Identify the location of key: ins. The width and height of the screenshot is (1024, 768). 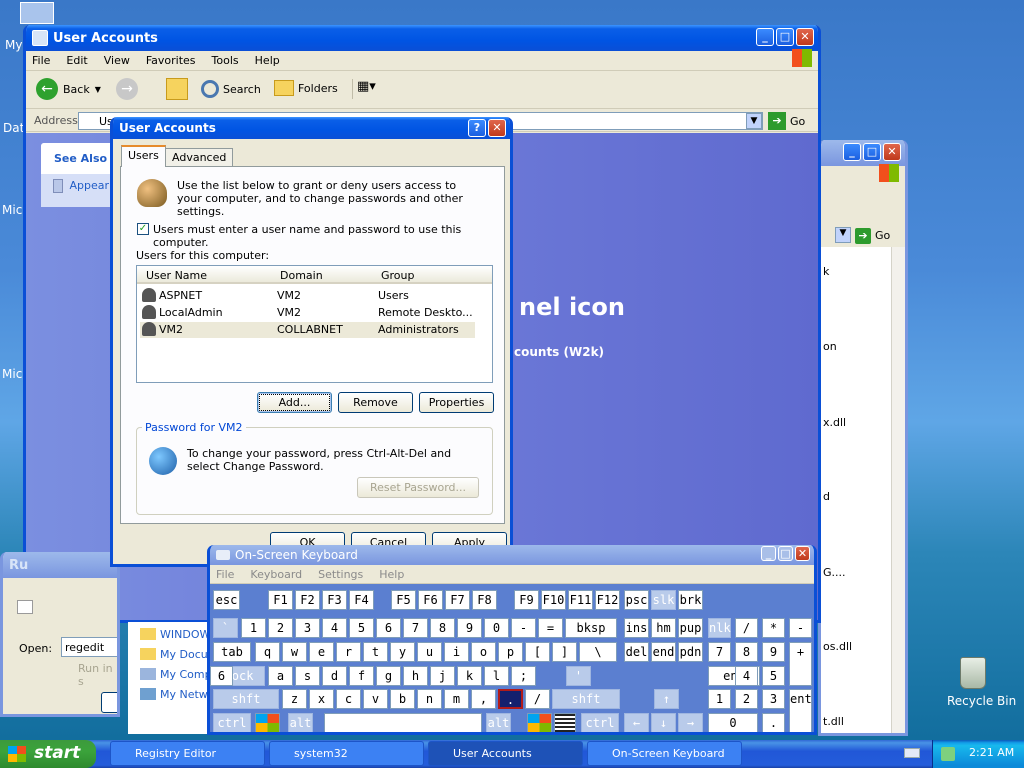
(636, 628).